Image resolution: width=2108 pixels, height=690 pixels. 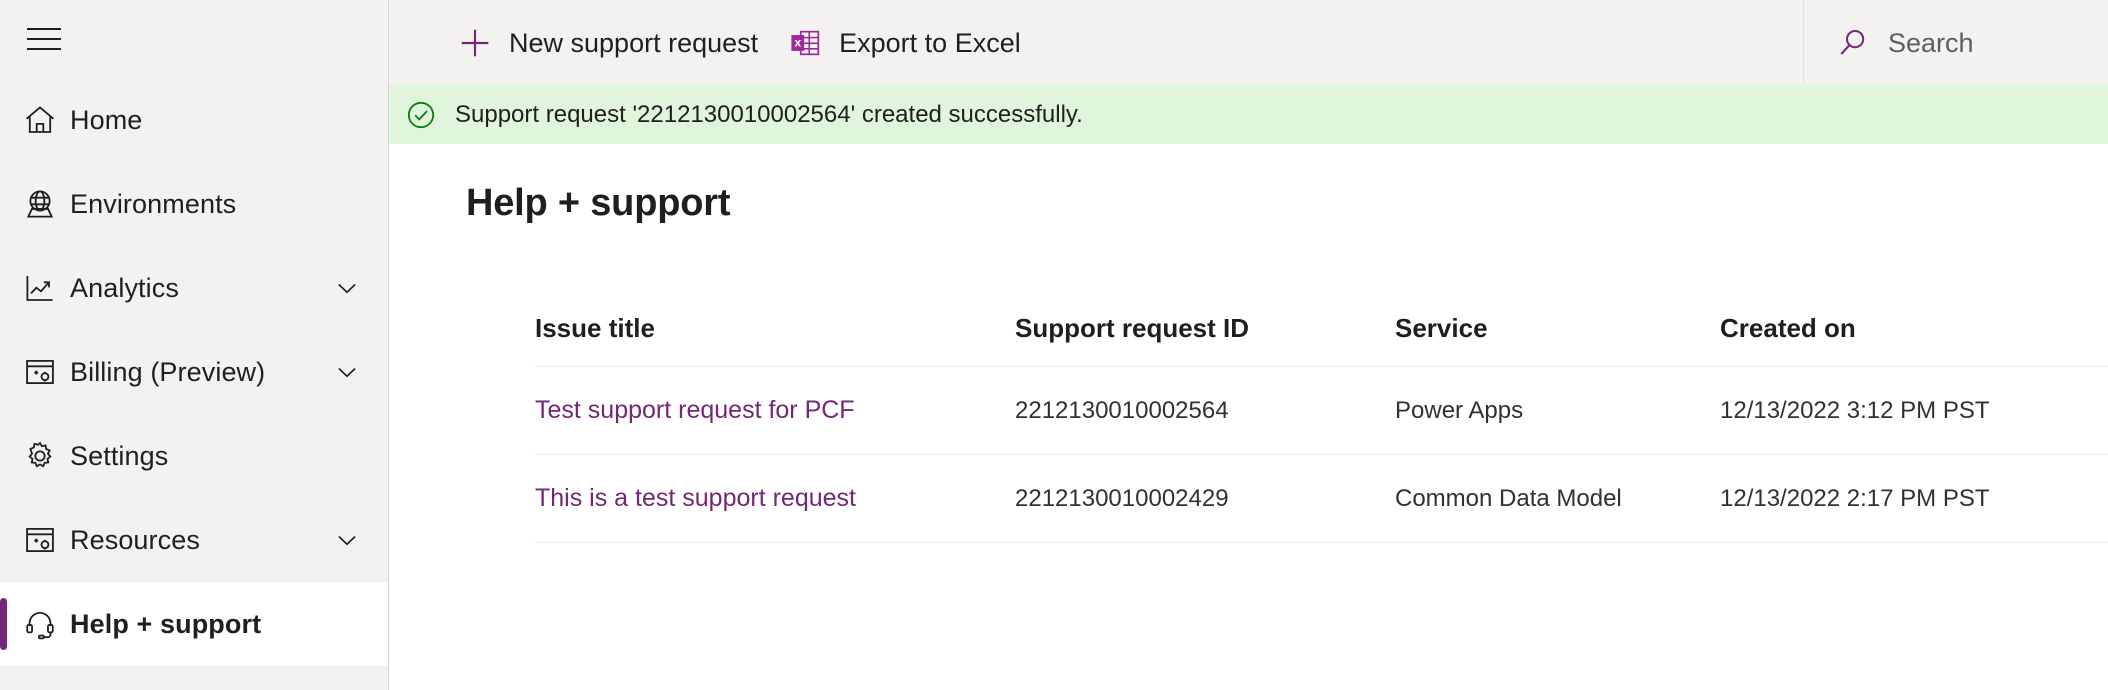 I want to click on cell-support-request-id: 2212130010002564, so click(x=1205, y=410).